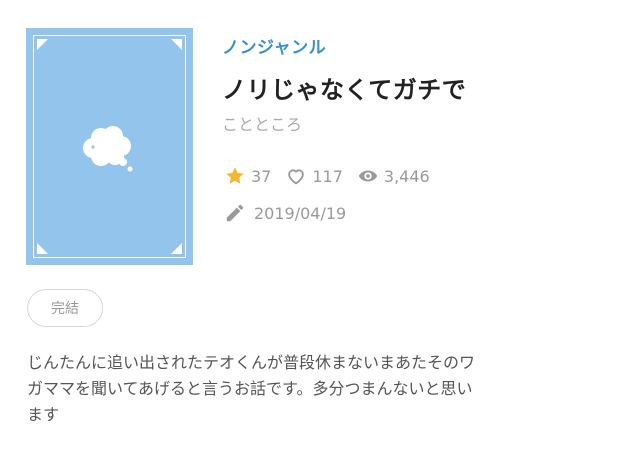 The height and width of the screenshot is (454, 624). What do you see at coordinates (235, 213) in the screenshot?
I see `pencil-icon` at bounding box center [235, 213].